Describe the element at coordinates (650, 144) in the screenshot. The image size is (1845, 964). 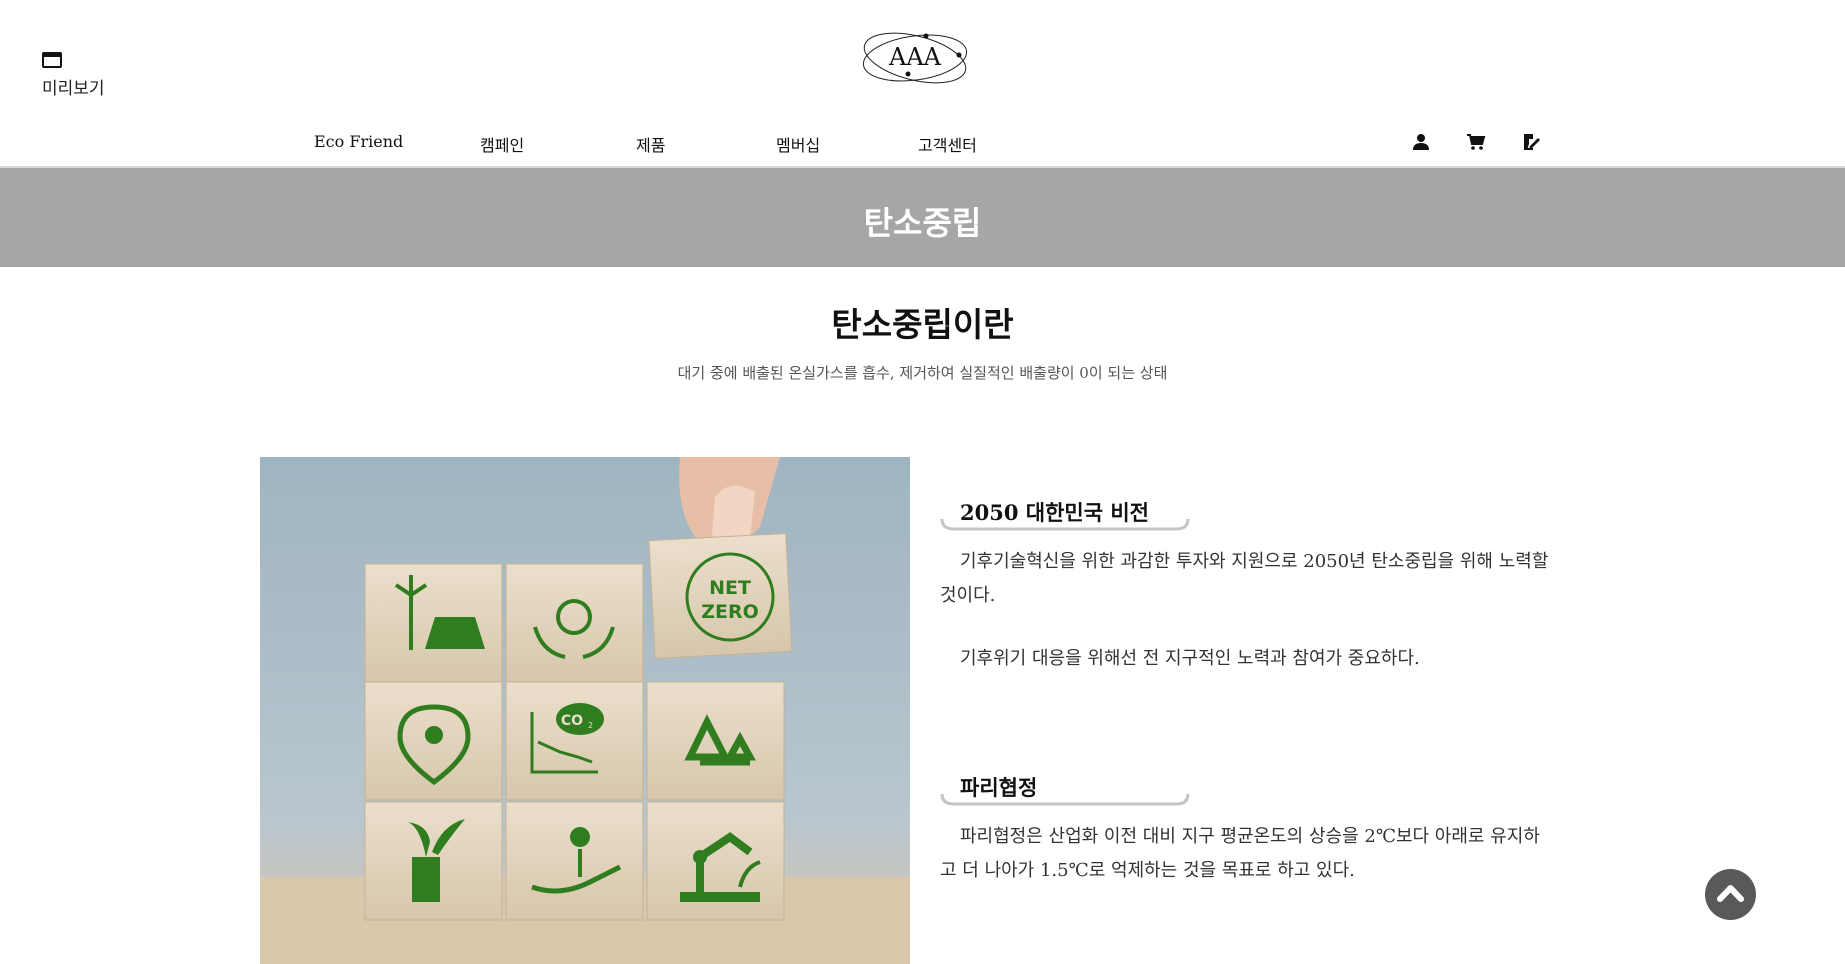
I see `nav-item-products: 제품` at that location.